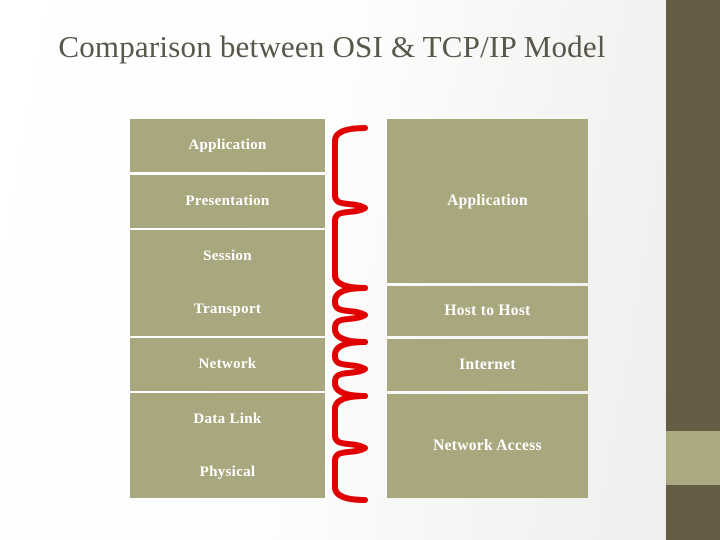 The height and width of the screenshot is (540, 720). Describe the element at coordinates (350, 208) in the screenshot. I see `brace-application` at that location.